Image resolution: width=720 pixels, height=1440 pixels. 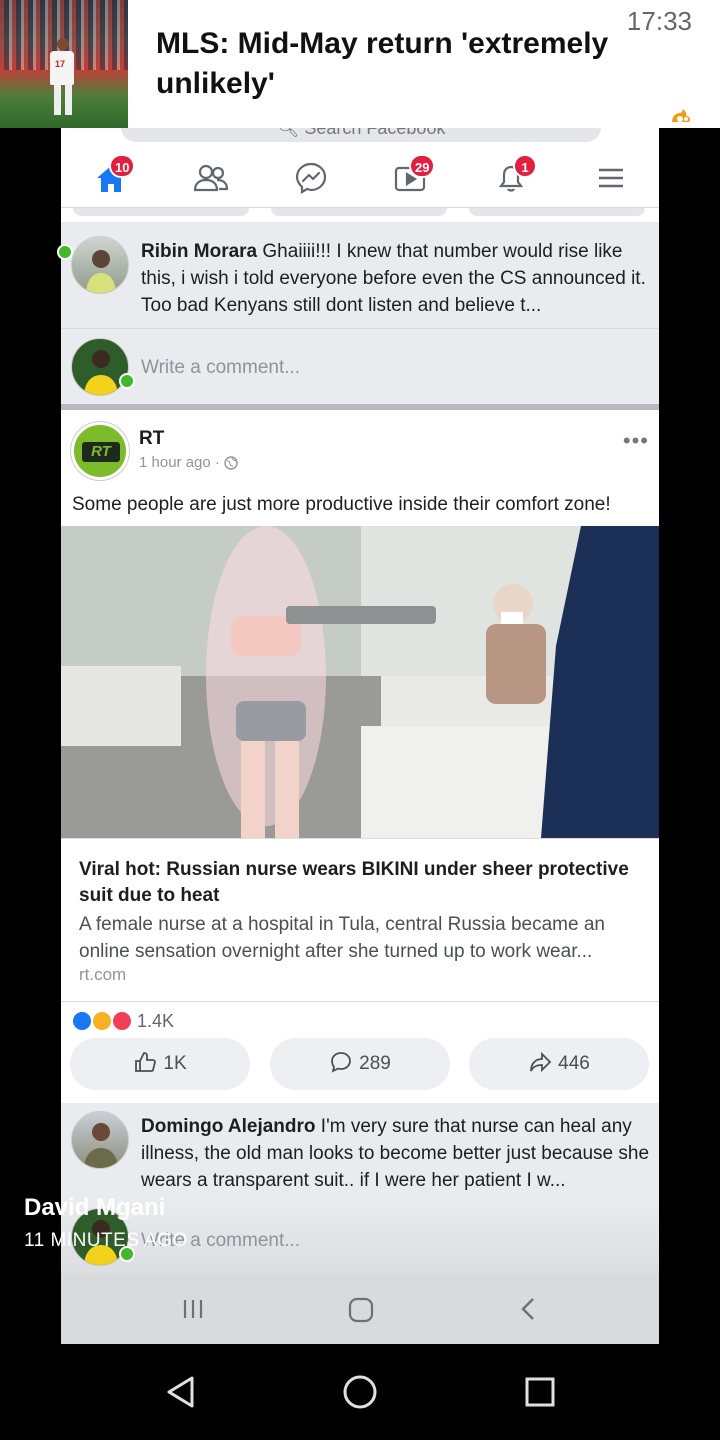 I want to click on comment-button: 289, so click(x=360, y=1064).